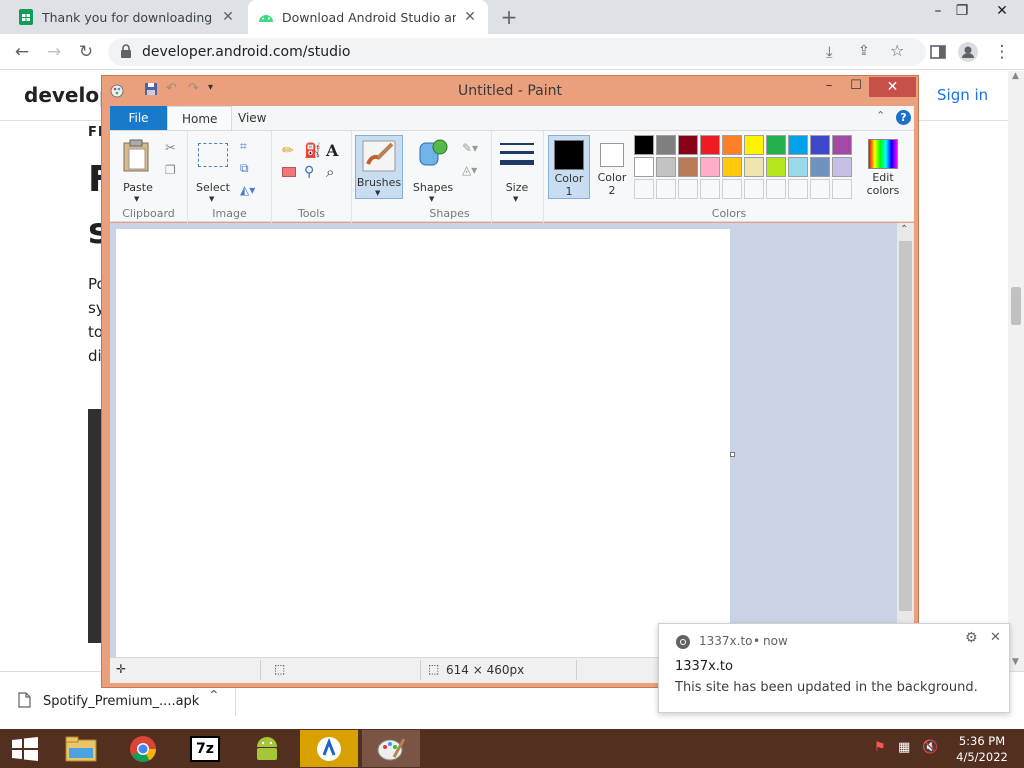 This screenshot has height=768, width=1024. What do you see at coordinates (1002, 52) in the screenshot?
I see `menu-dots-icon: ⋮` at bounding box center [1002, 52].